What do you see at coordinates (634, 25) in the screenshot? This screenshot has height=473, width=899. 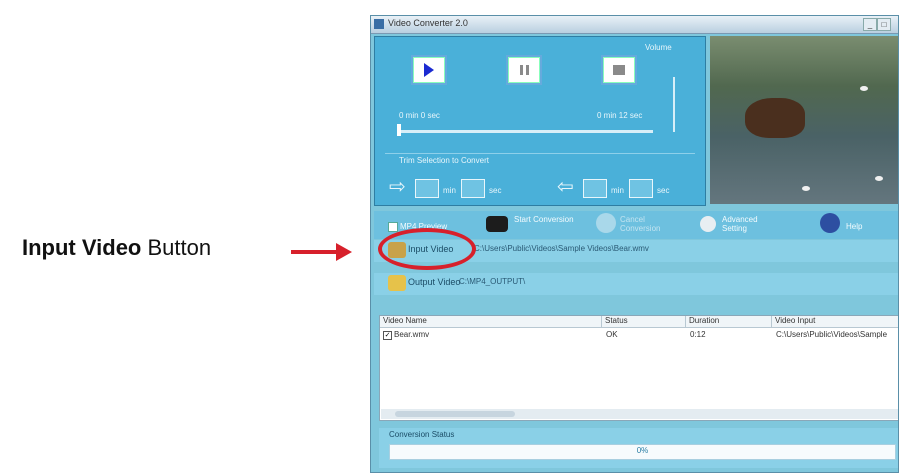 I see `titlebar: Video Converter 2.0 _ □` at bounding box center [634, 25].